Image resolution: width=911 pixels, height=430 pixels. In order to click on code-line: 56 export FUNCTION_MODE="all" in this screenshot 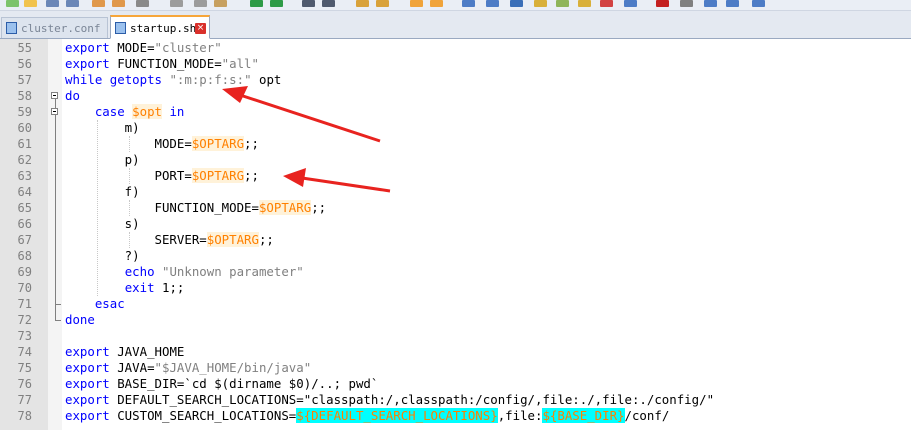, I will do `click(455, 64)`.